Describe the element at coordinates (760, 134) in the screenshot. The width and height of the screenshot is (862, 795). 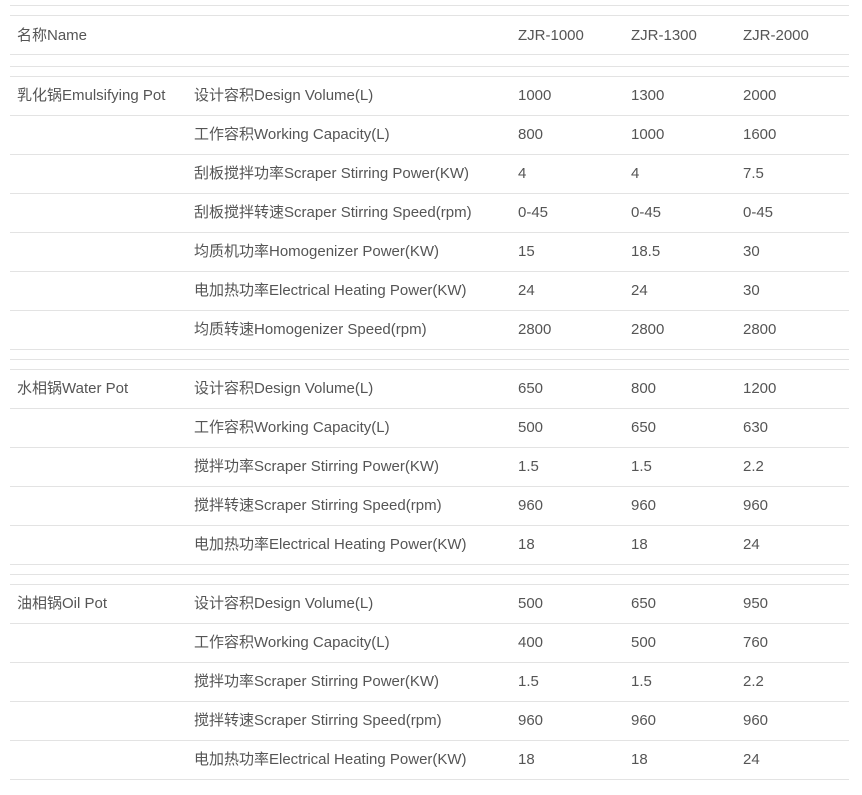
I see `param-value: 1600` at that location.